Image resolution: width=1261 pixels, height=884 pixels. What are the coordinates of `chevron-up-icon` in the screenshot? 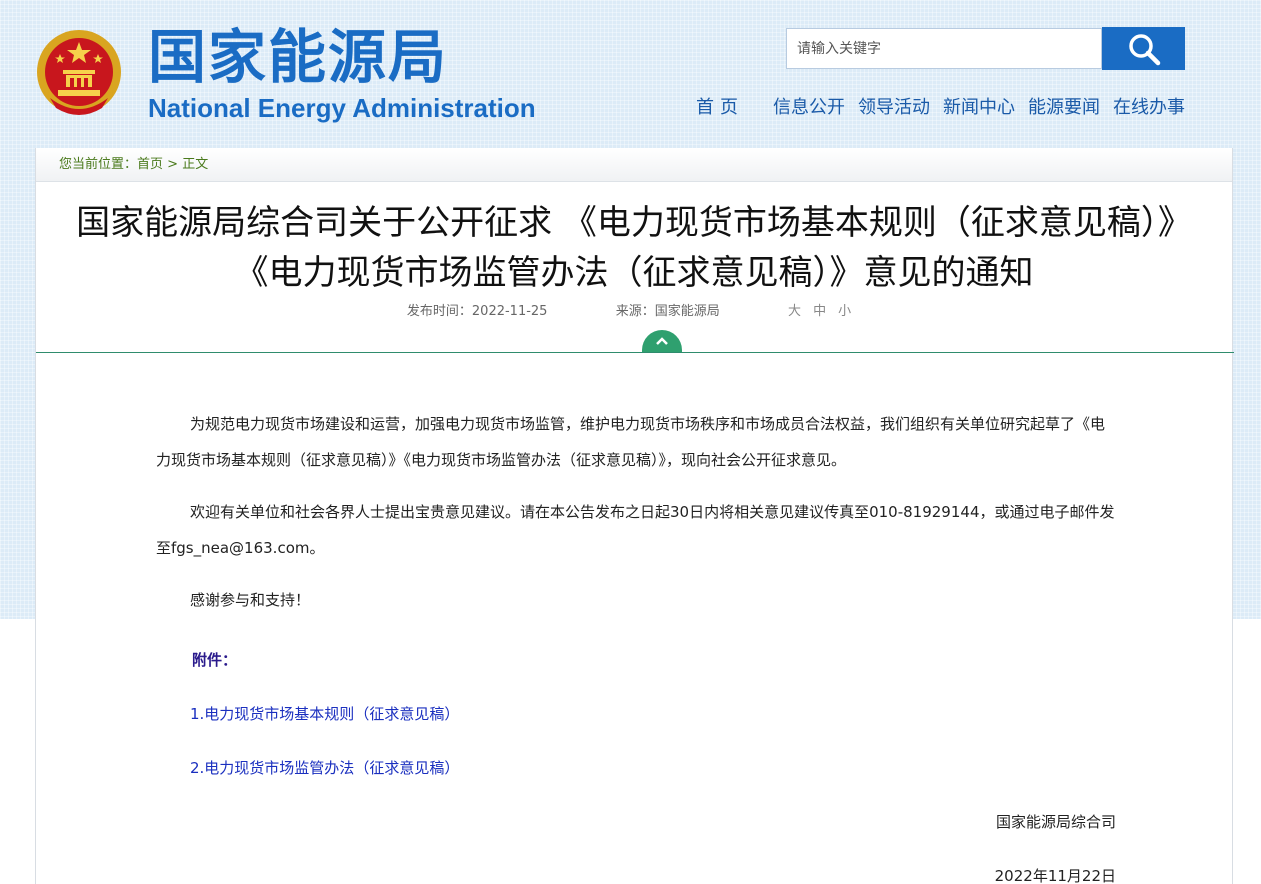 It's located at (662, 341).